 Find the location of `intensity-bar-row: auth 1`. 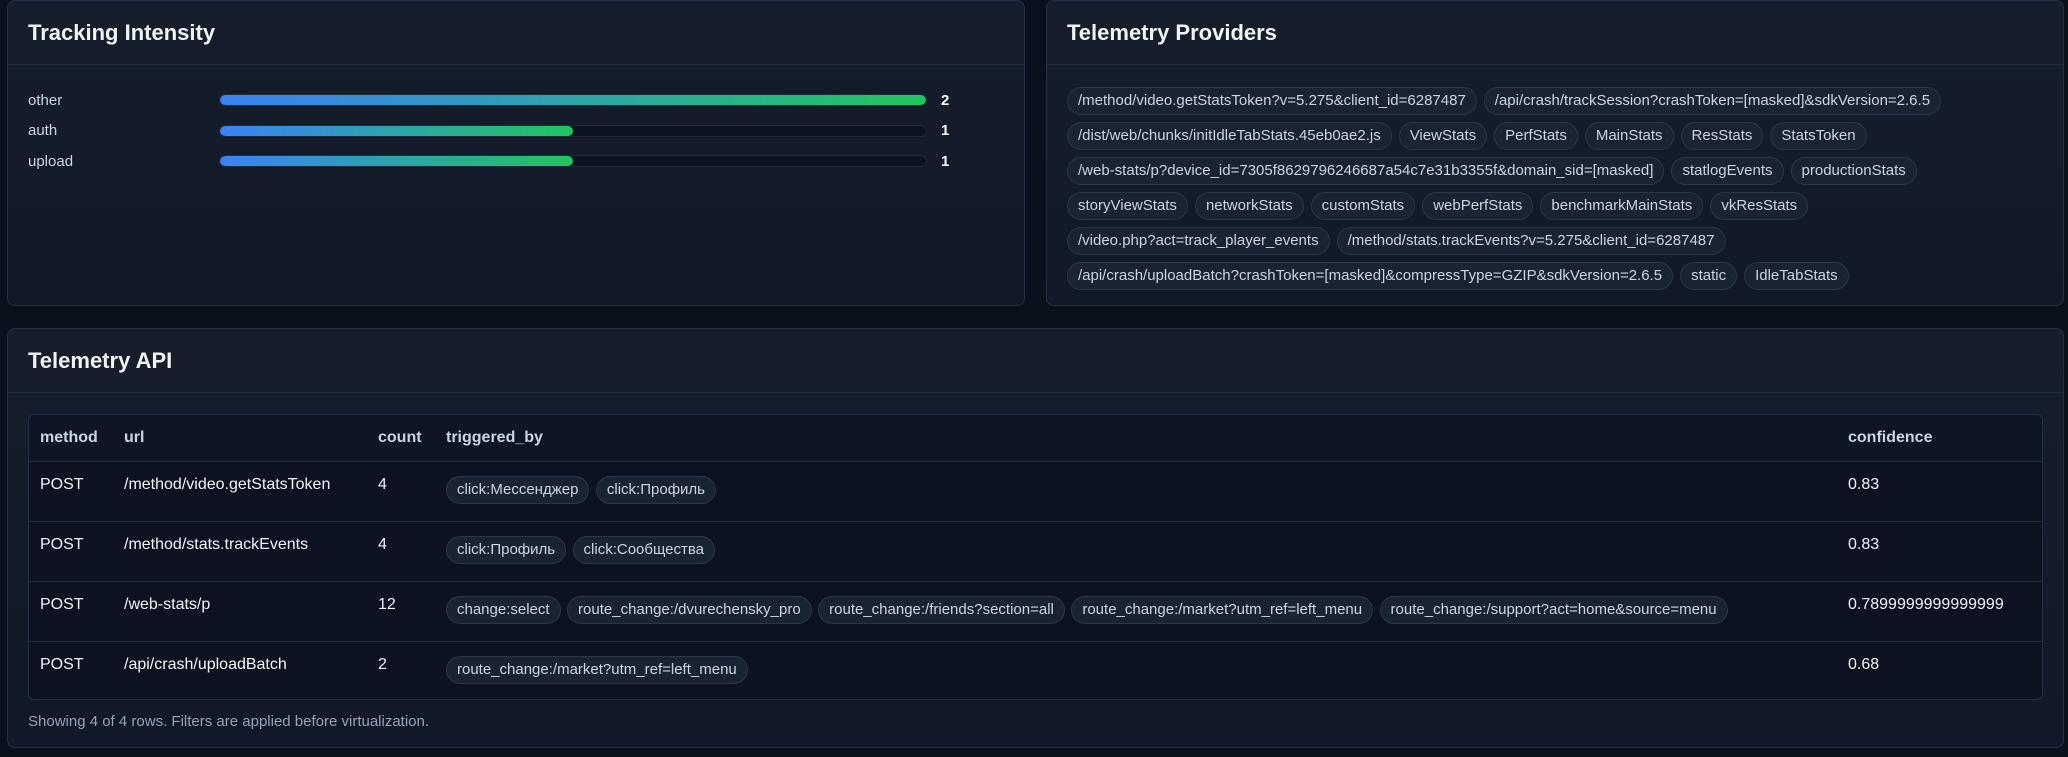

intensity-bar-row: auth 1 is located at coordinates (516, 131).